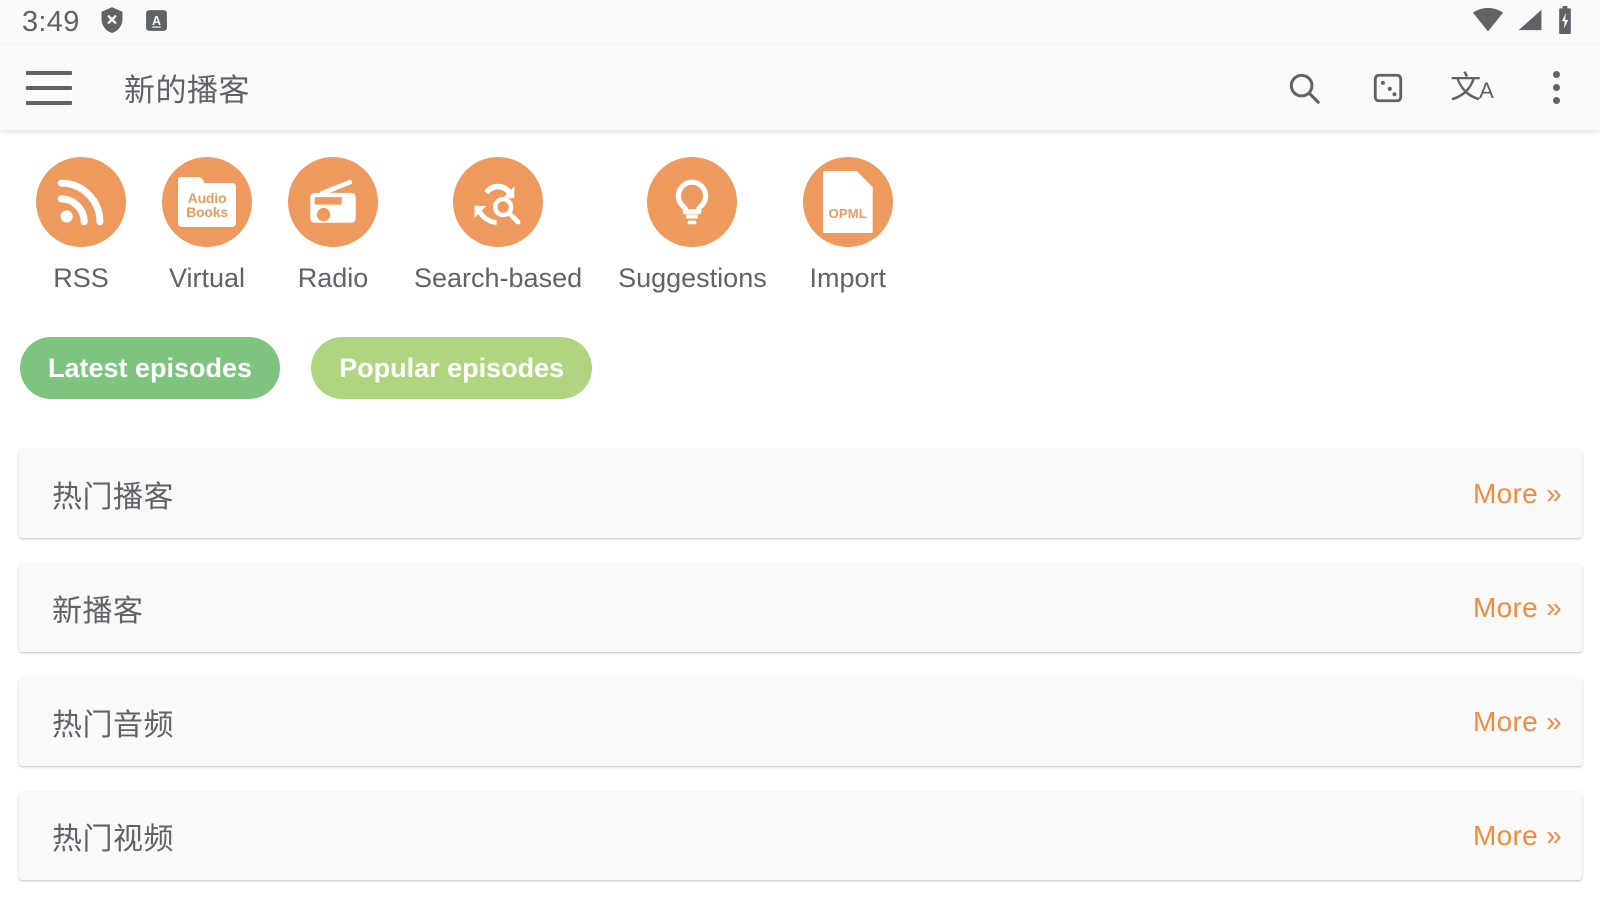  I want to click on category-item-virtual: Audio Books Virtual, so click(207, 212).